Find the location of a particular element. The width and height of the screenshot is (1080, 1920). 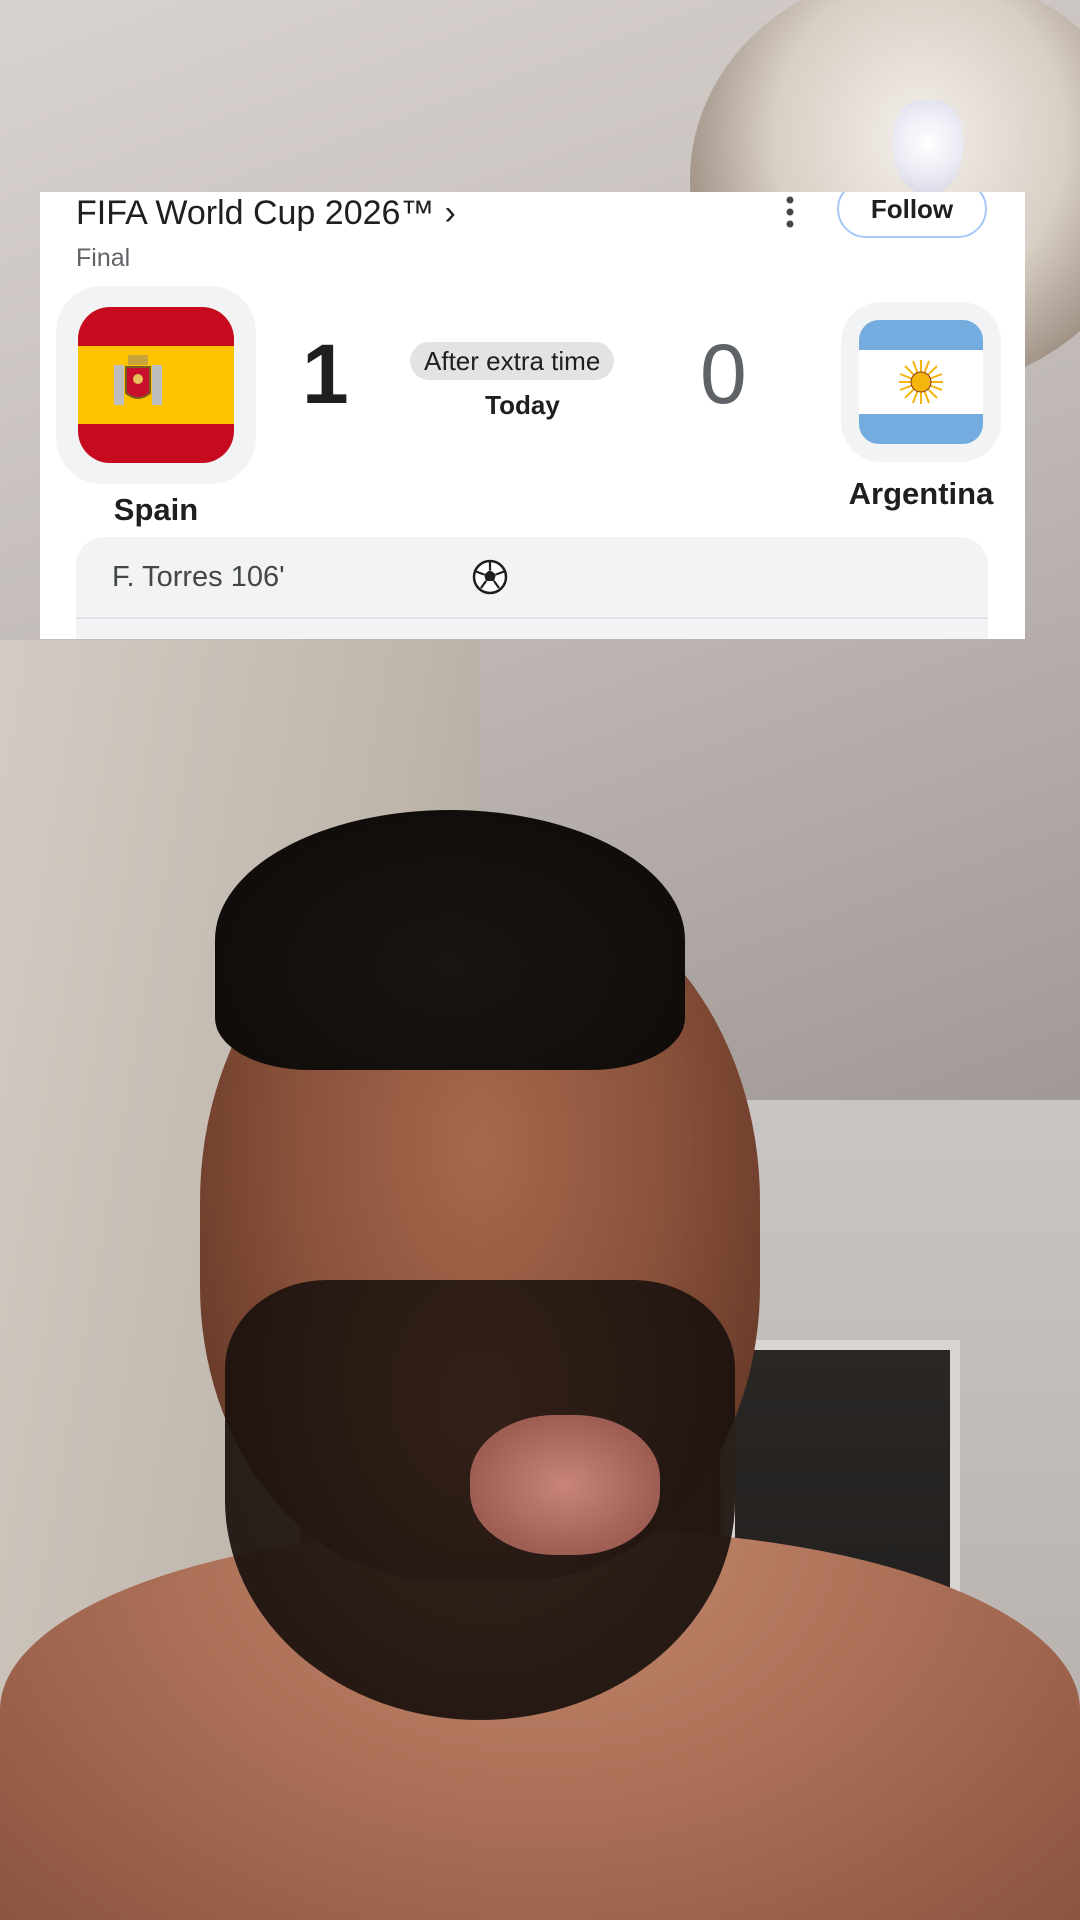

home-score: 1 is located at coordinates (325, 374).